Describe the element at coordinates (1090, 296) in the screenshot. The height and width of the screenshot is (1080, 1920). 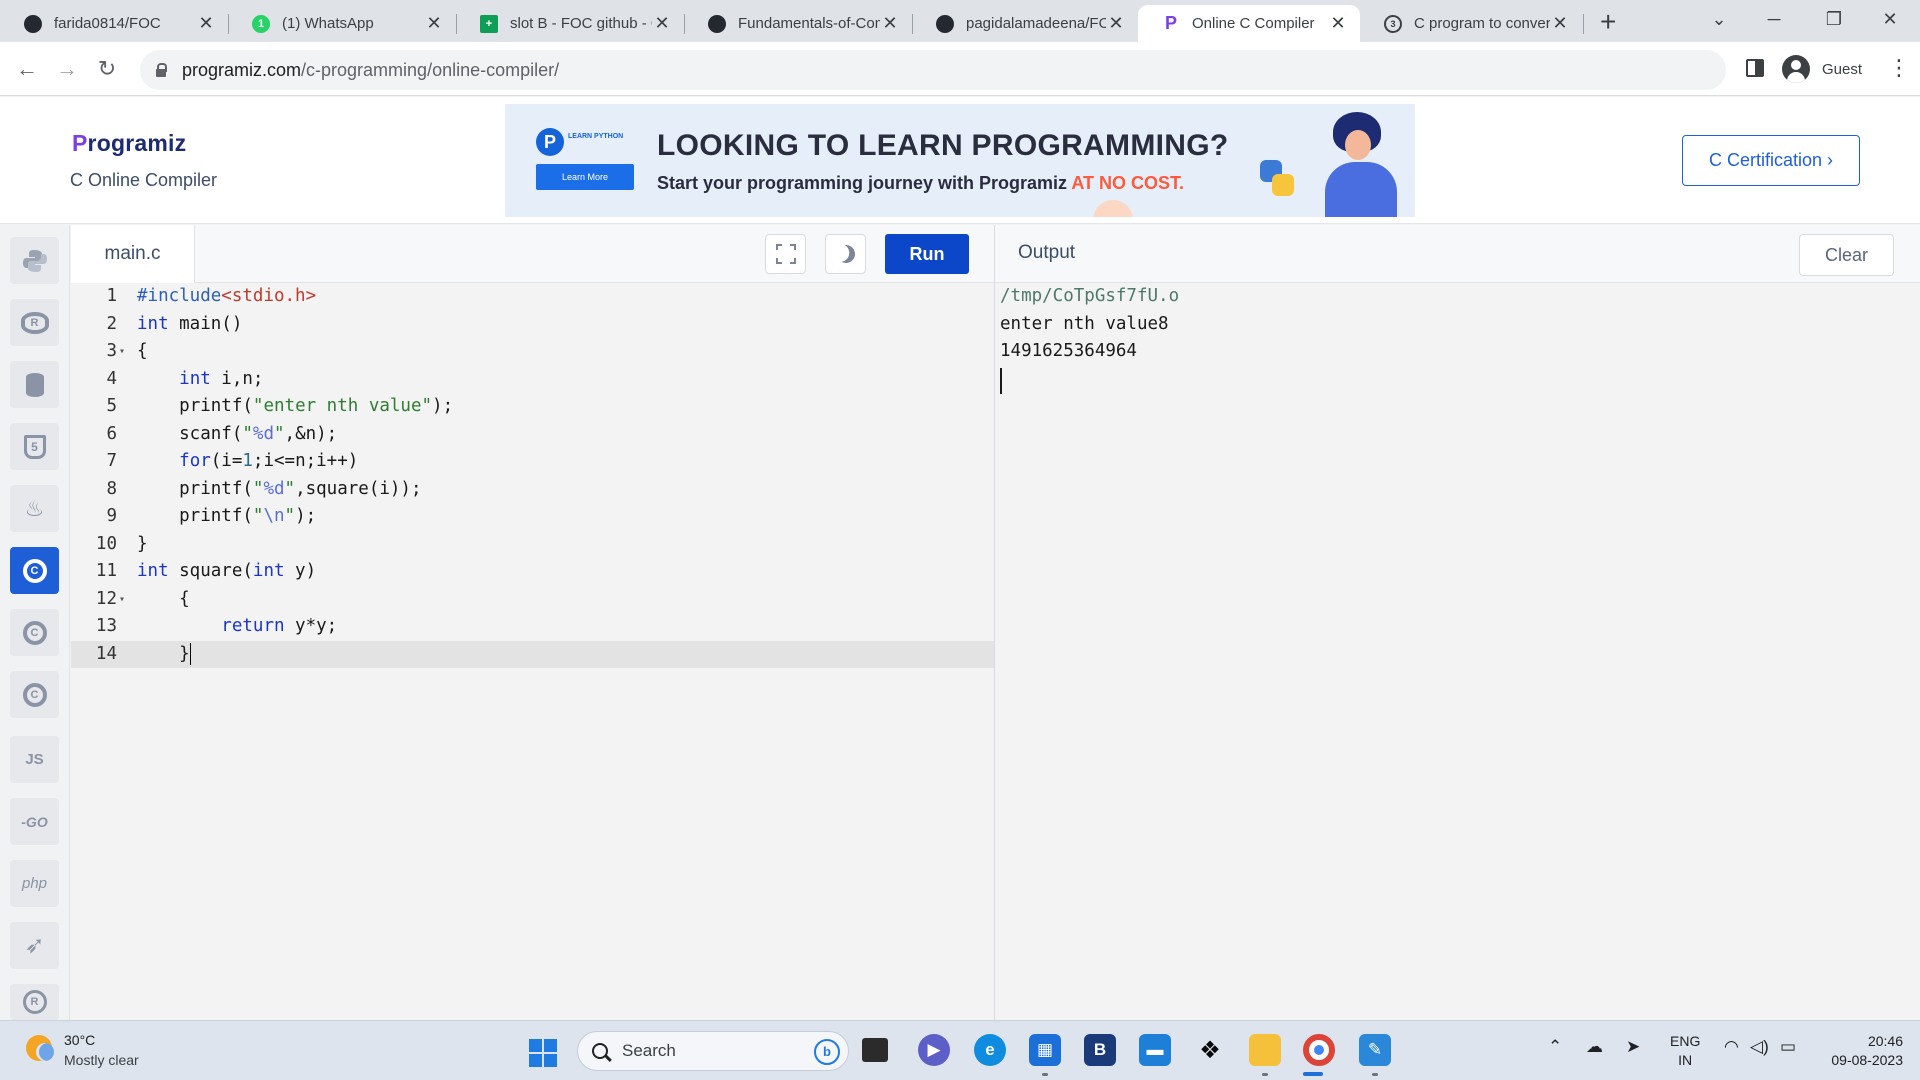
I see `output-line: /tmp/CoTpGsf7fU.o` at that location.